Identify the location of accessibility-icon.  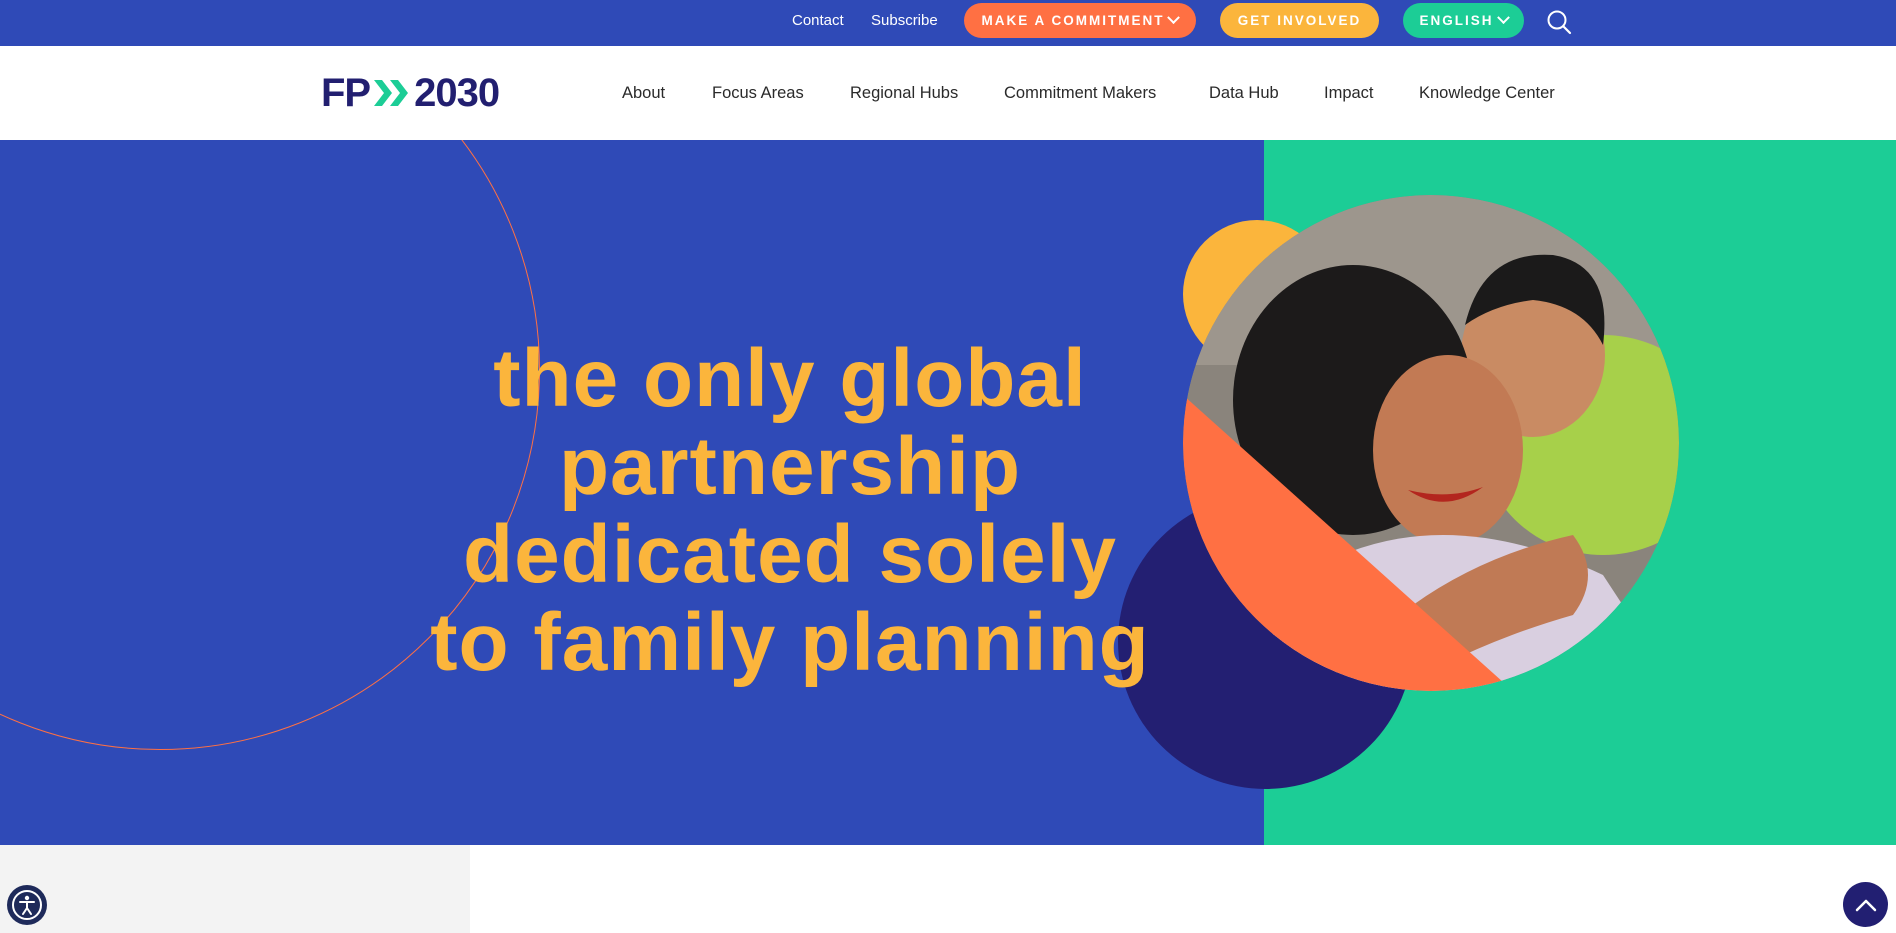
(27, 905).